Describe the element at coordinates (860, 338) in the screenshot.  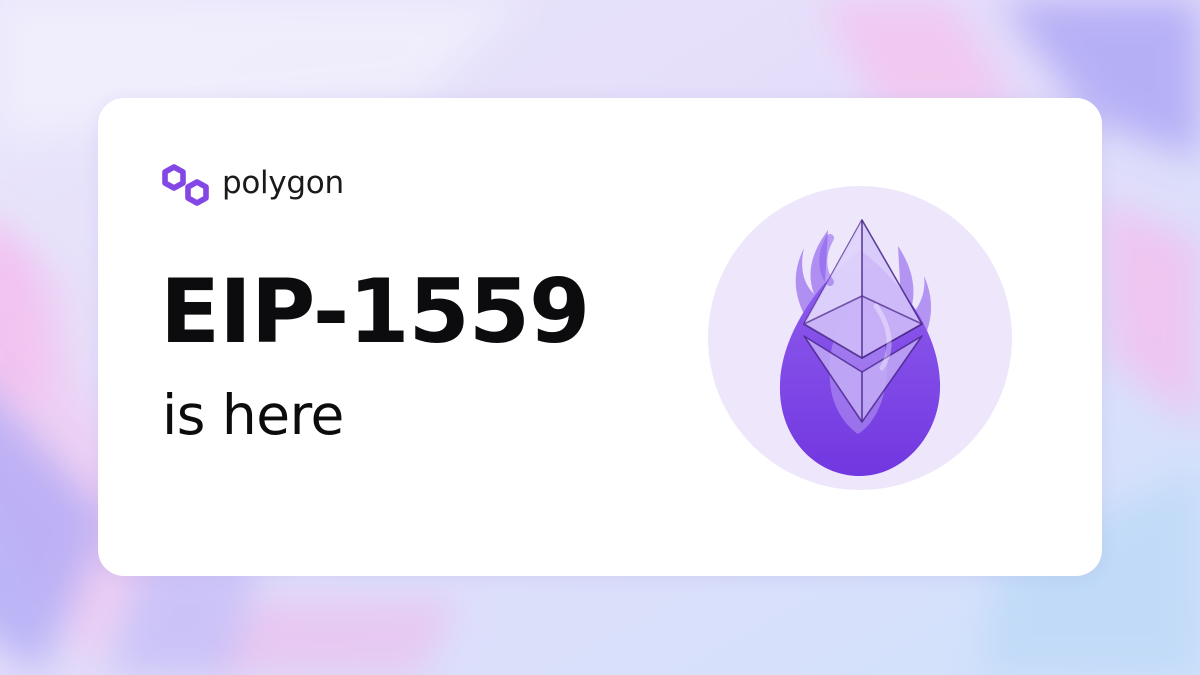
I see `ethereum-flame-icon` at that location.